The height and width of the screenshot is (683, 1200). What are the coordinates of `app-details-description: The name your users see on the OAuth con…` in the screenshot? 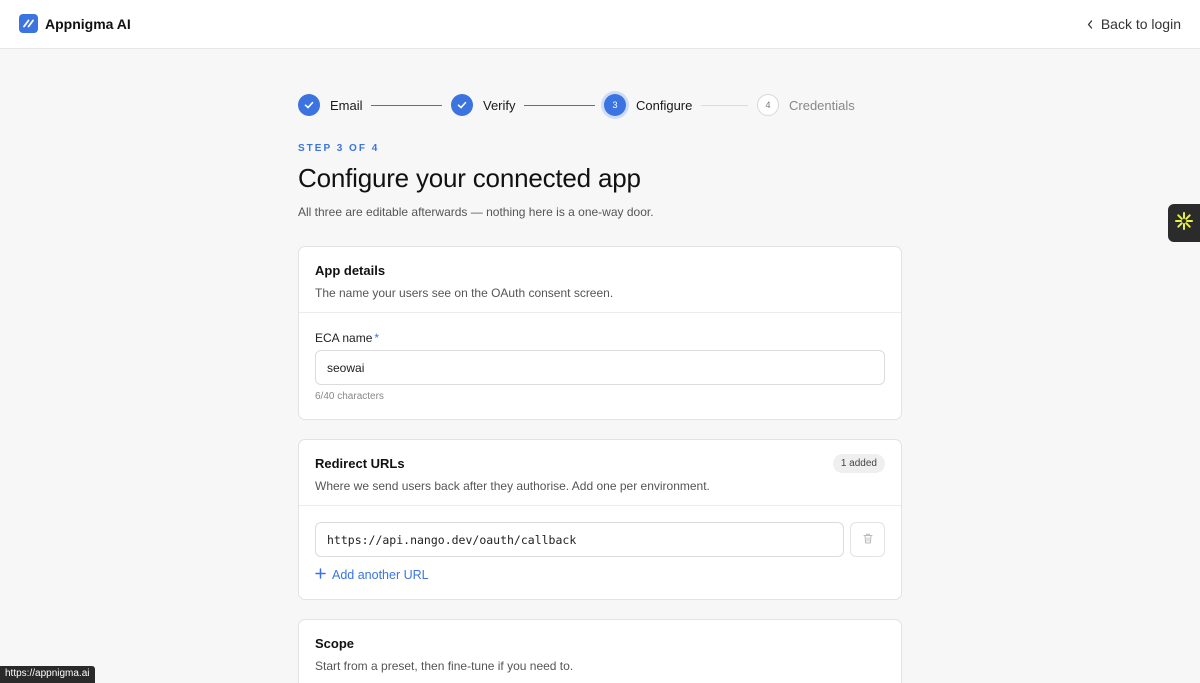 It's located at (464, 293).